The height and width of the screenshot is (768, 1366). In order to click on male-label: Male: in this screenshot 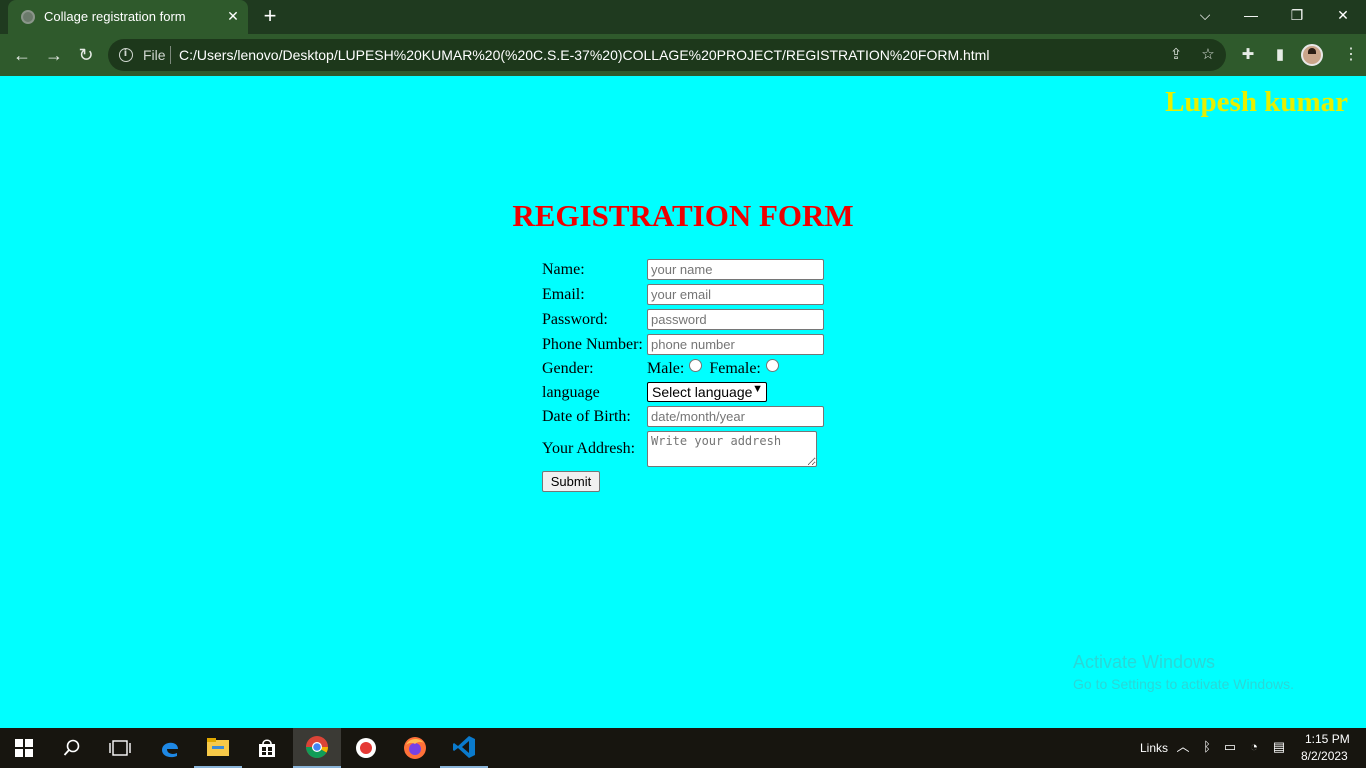, I will do `click(666, 368)`.